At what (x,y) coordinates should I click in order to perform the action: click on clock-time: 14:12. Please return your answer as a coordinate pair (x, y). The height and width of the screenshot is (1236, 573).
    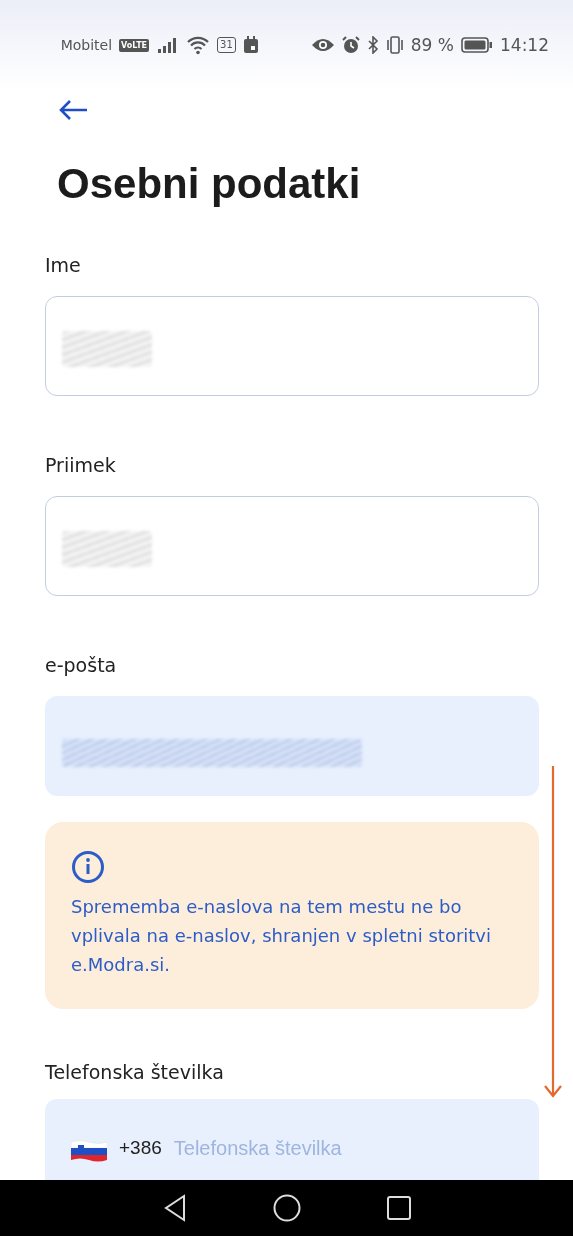
    Looking at the image, I should click on (524, 45).